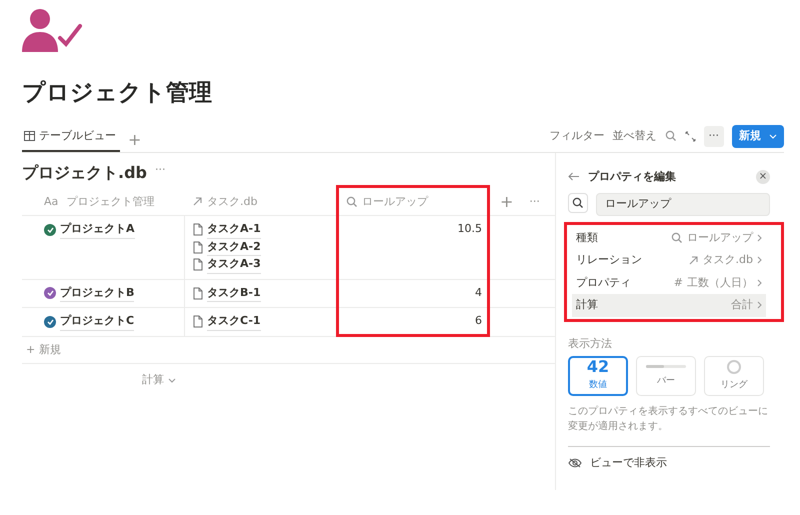  What do you see at coordinates (763, 177) in the screenshot?
I see `close-button: ×` at bounding box center [763, 177].